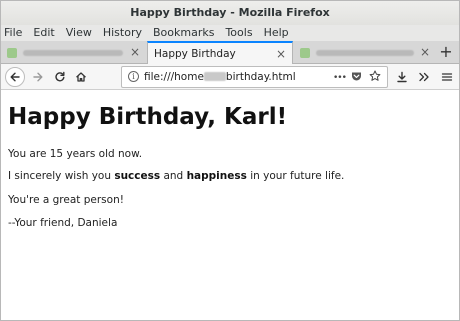  Describe the element at coordinates (195, 53) in the screenshot. I see `tab-active-title: Happy Birthday` at that location.